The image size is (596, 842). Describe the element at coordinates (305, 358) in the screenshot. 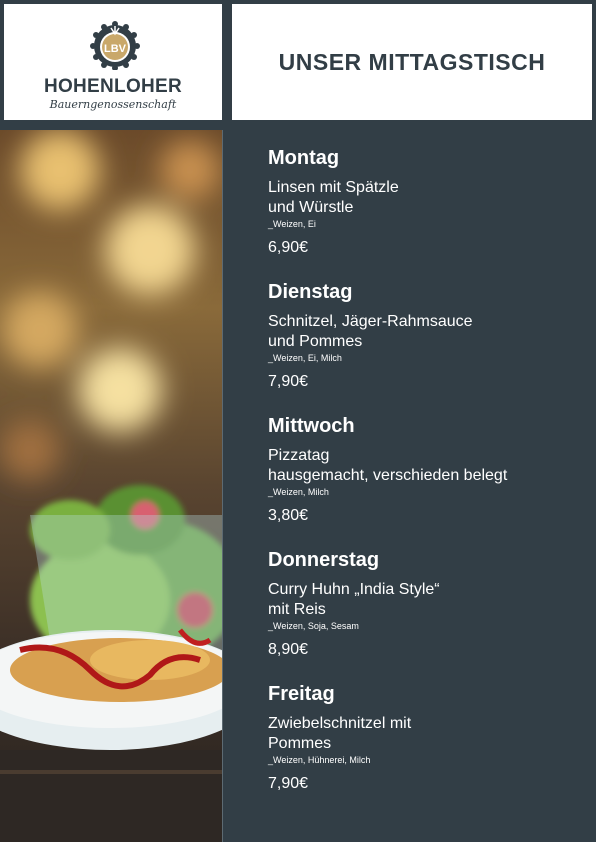

I see `allergens: _Weizen, Ei, Milch` at that location.